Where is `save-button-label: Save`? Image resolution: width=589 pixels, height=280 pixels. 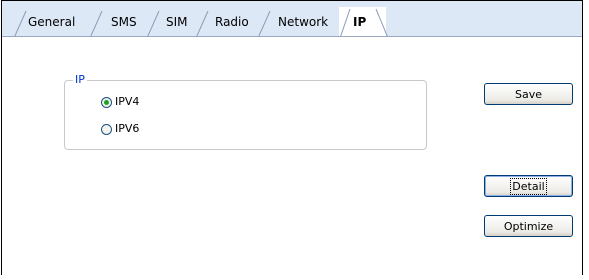 save-button-label: Save is located at coordinates (528, 94).